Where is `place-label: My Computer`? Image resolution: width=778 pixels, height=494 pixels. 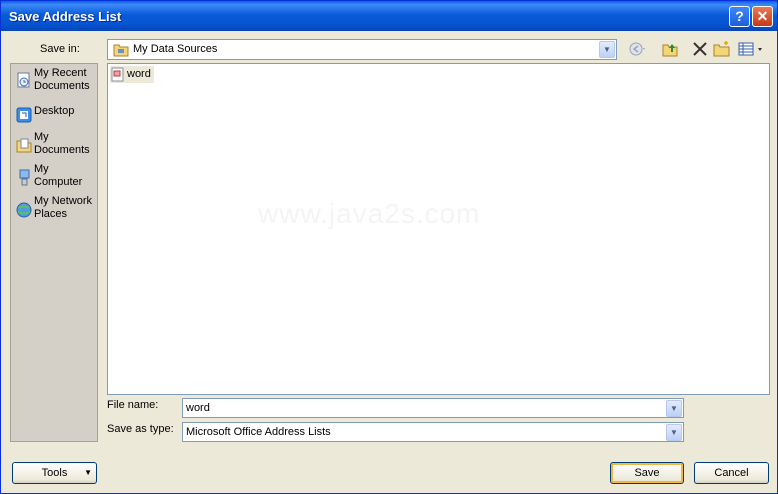
place-label: My Computer is located at coordinates (58, 175).